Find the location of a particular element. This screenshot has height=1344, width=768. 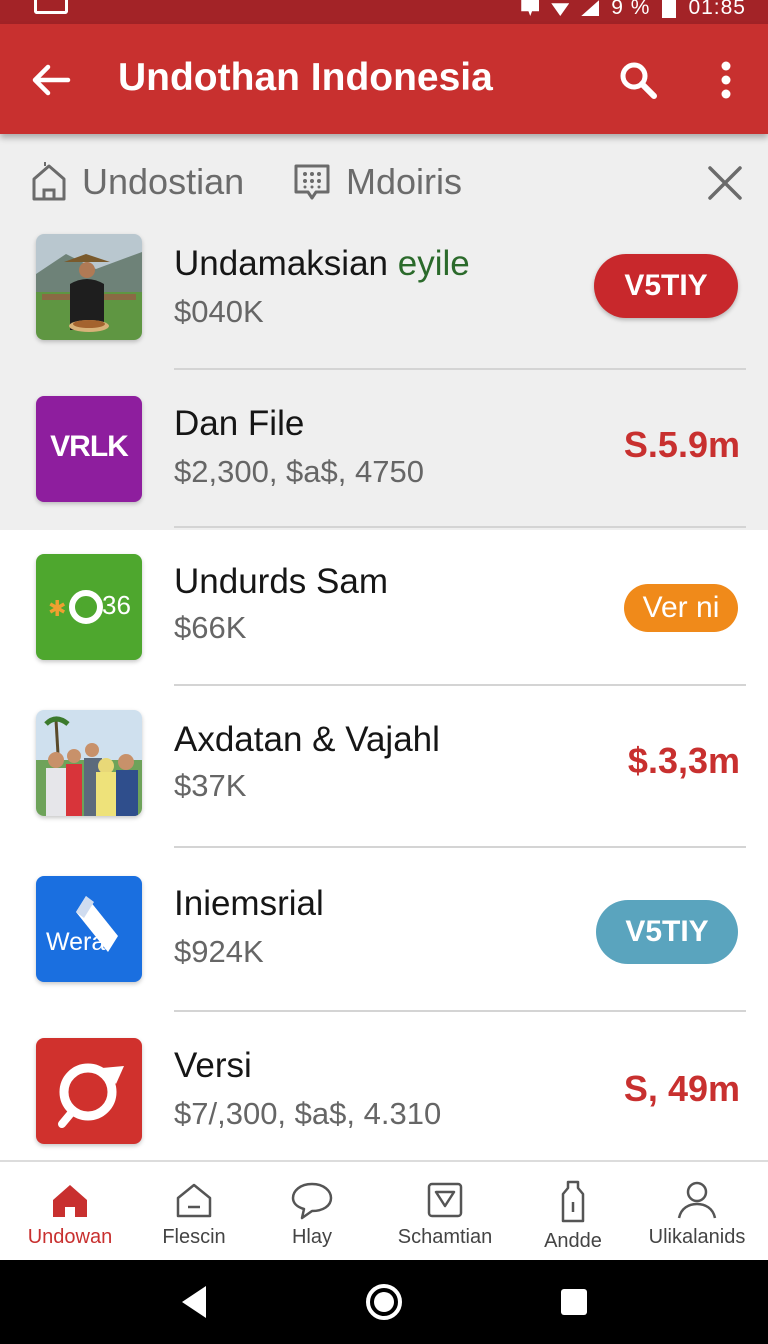

app-logo-thumbnail: VRLK is located at coordinates (89, 449).